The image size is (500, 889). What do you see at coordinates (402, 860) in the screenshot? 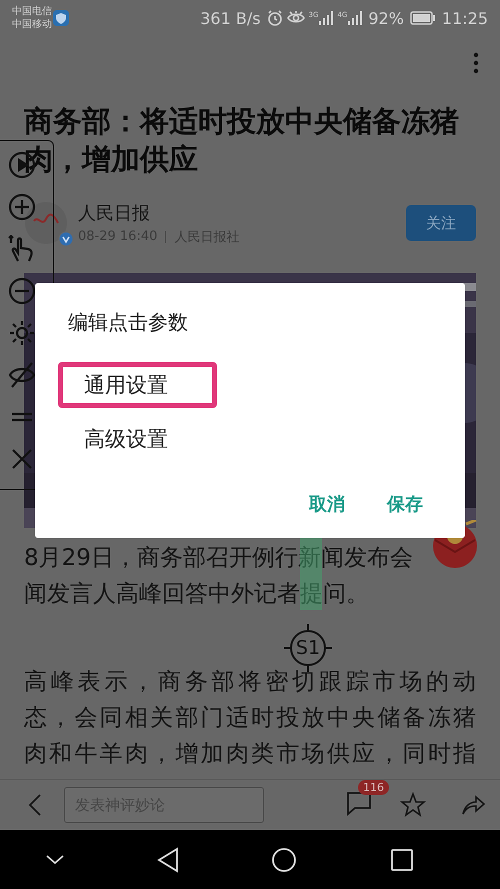
I see `recent-apps-icon` at bounding box center [402, 860].